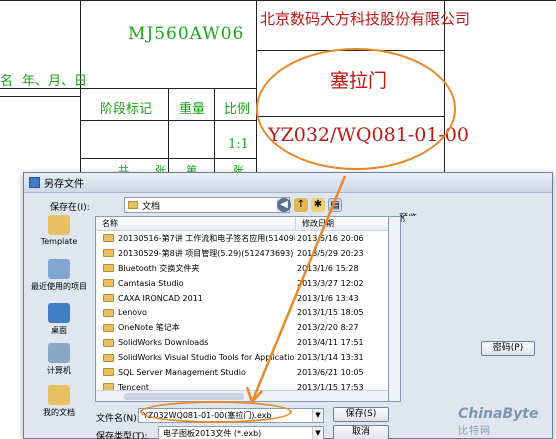 The width and height of the screenshot is (556, 439). I want to click on file-name: OneNote 笔记本, so click(149, 328).